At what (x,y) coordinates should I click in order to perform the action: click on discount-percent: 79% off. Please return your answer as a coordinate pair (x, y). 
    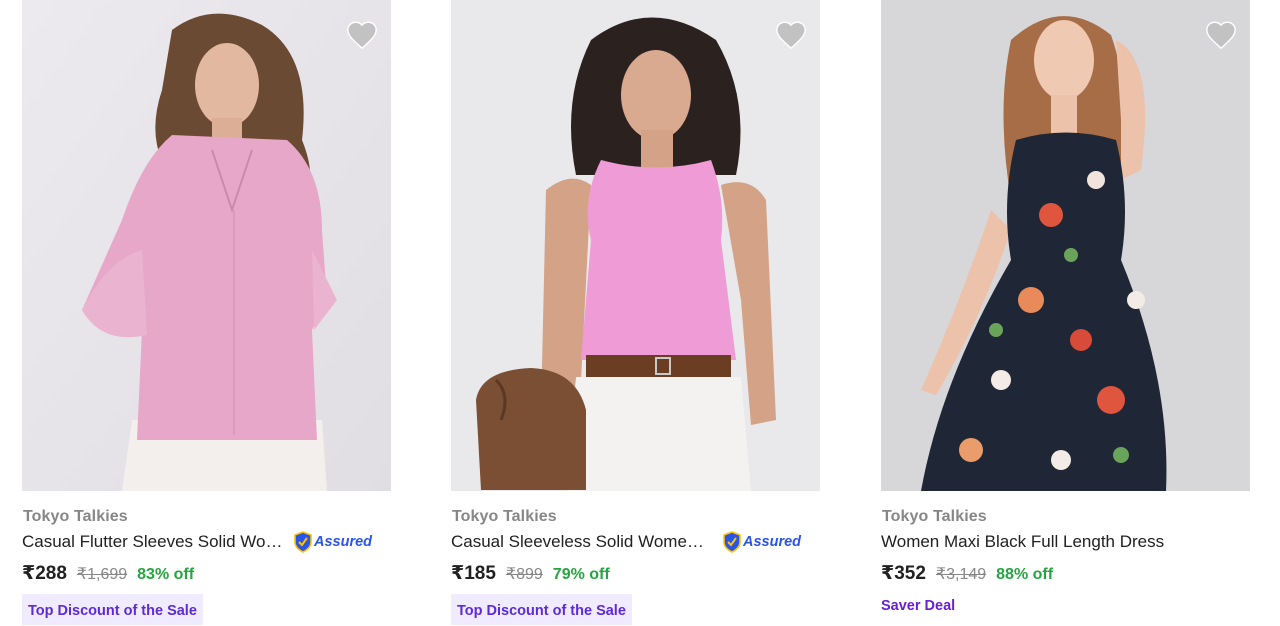
    Looking at the image, I should click on (581, 574).